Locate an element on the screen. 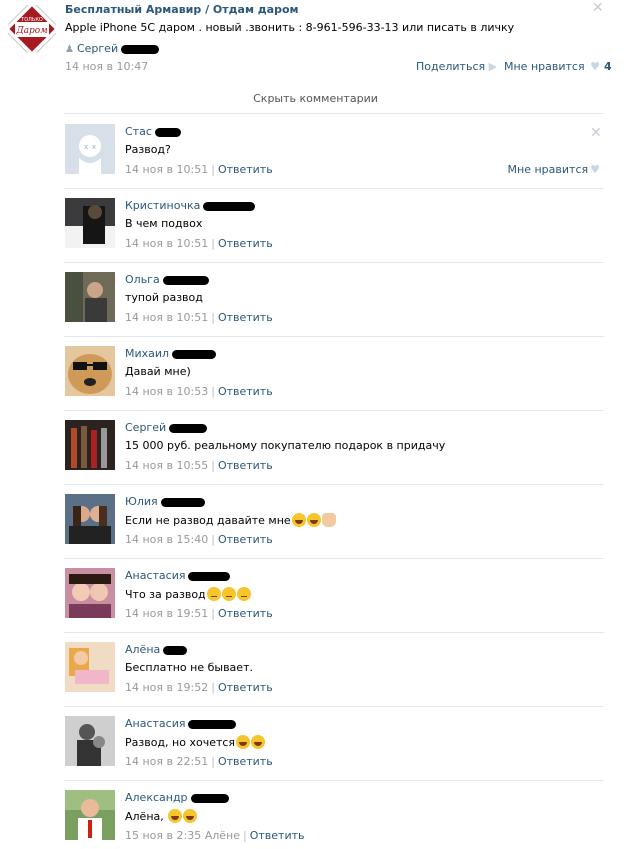 The height and width of the screenshot is (849, 631). comment-date: 14 ноя в 19:52 is located at coordinates (166, 687).